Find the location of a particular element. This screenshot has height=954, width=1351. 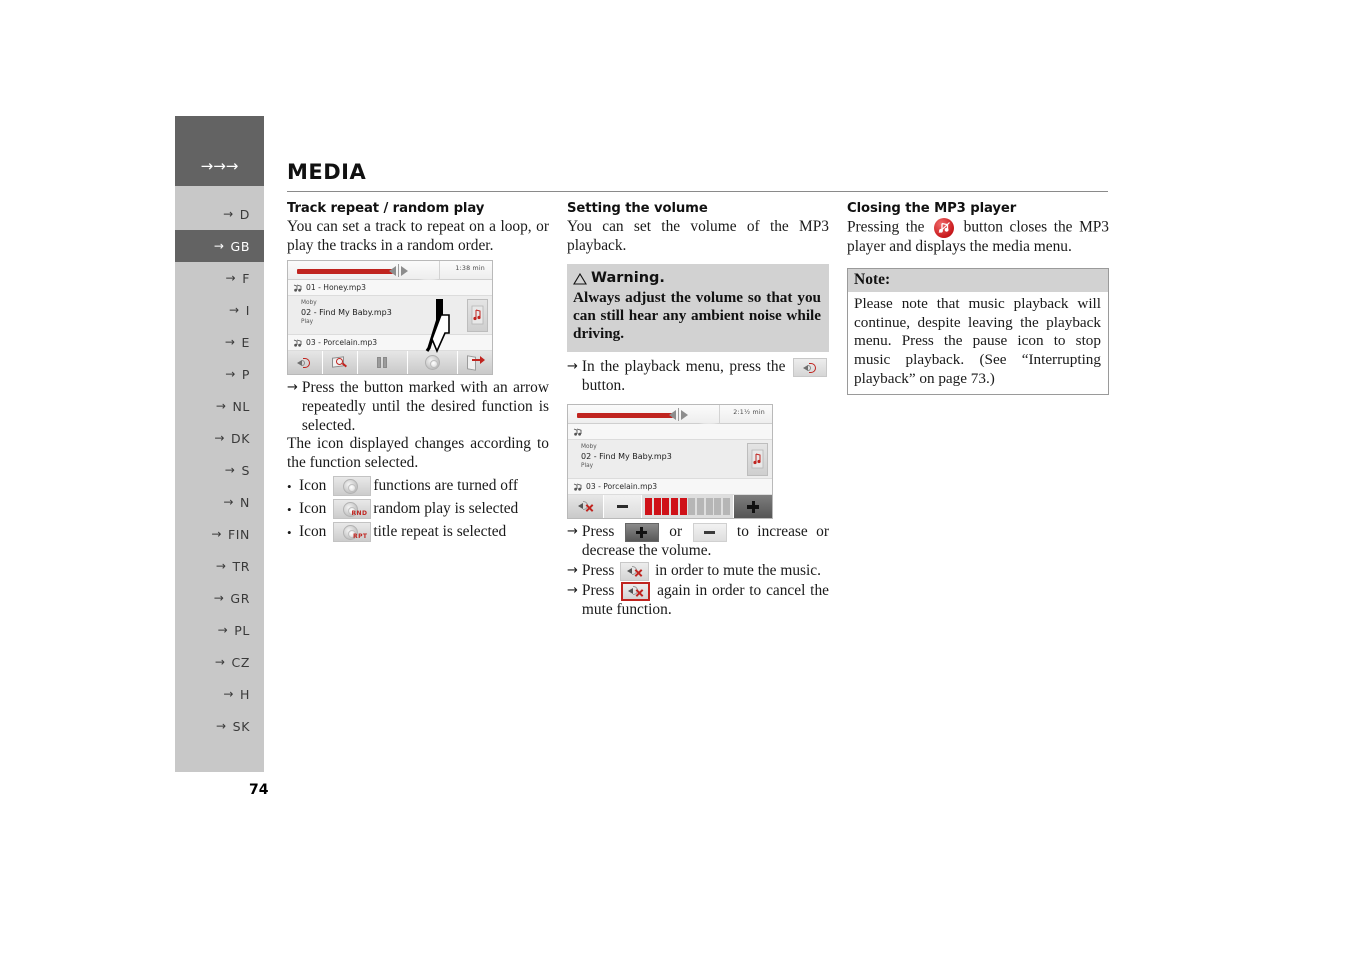

pause-icon is located at coordinates (382, 363).